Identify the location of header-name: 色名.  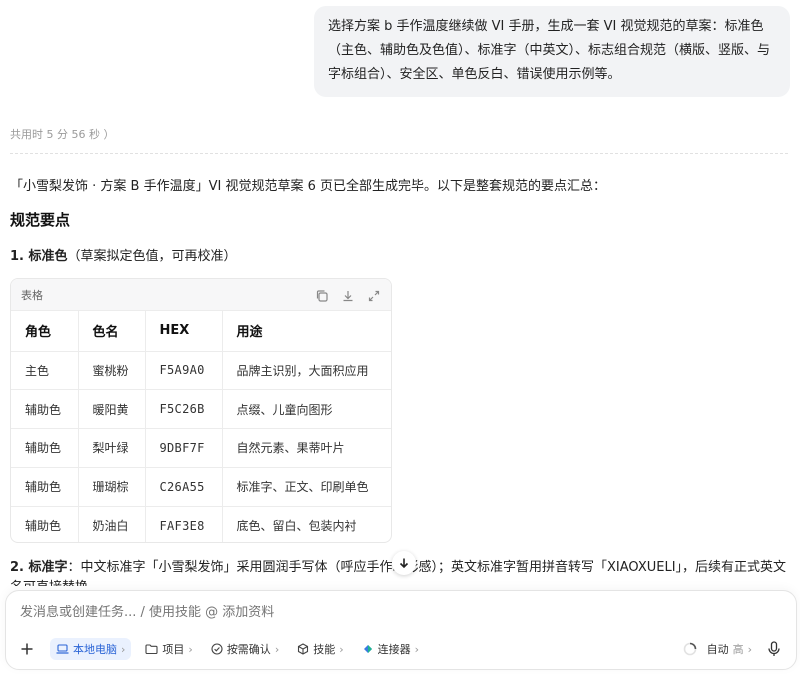
(112, 331).